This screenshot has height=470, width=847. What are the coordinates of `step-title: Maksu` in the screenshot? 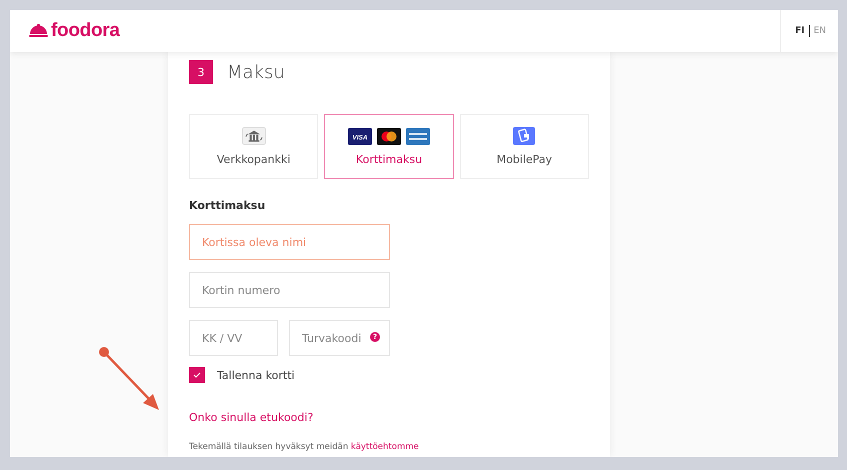 It's located at (256, 72).